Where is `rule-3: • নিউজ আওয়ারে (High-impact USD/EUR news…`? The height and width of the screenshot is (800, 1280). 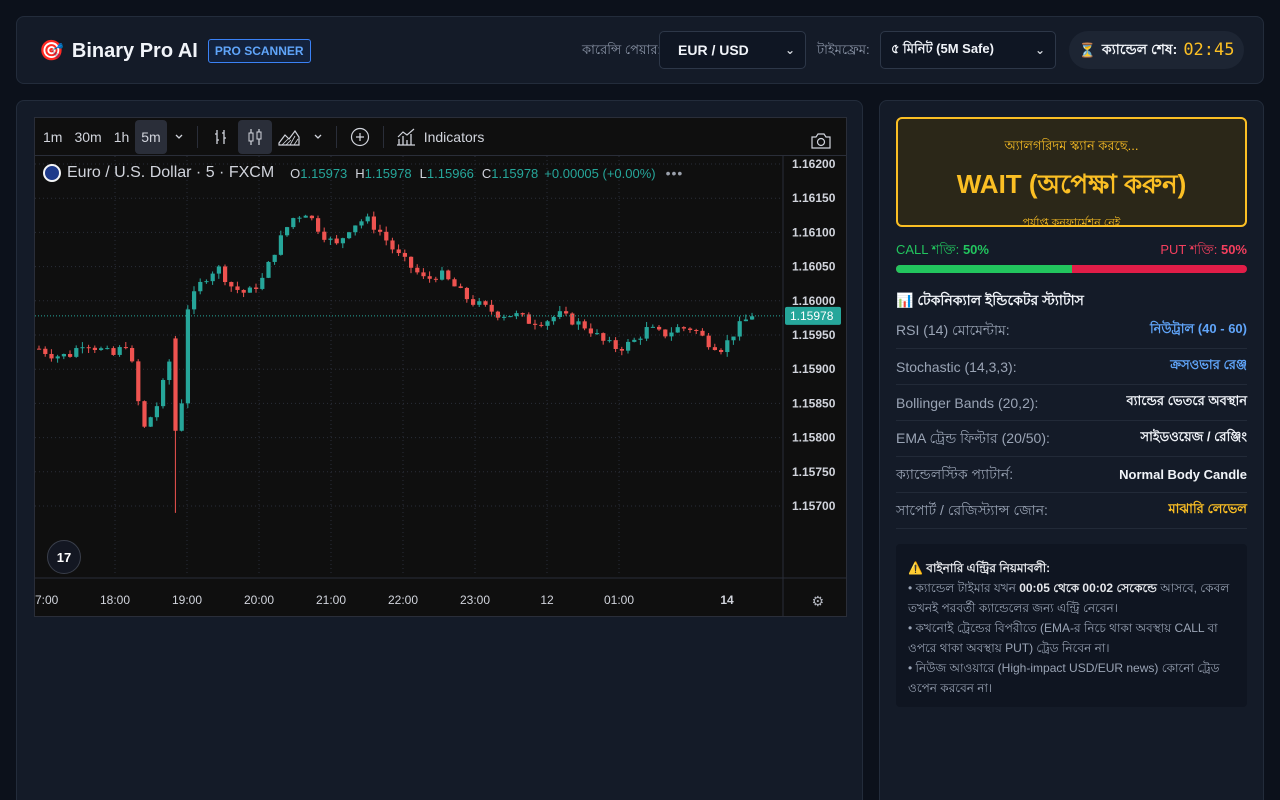 rule-3: • নিউজ আওয়ারে (High-impact USD/EUR news… is located at coordinates (1064, 678).